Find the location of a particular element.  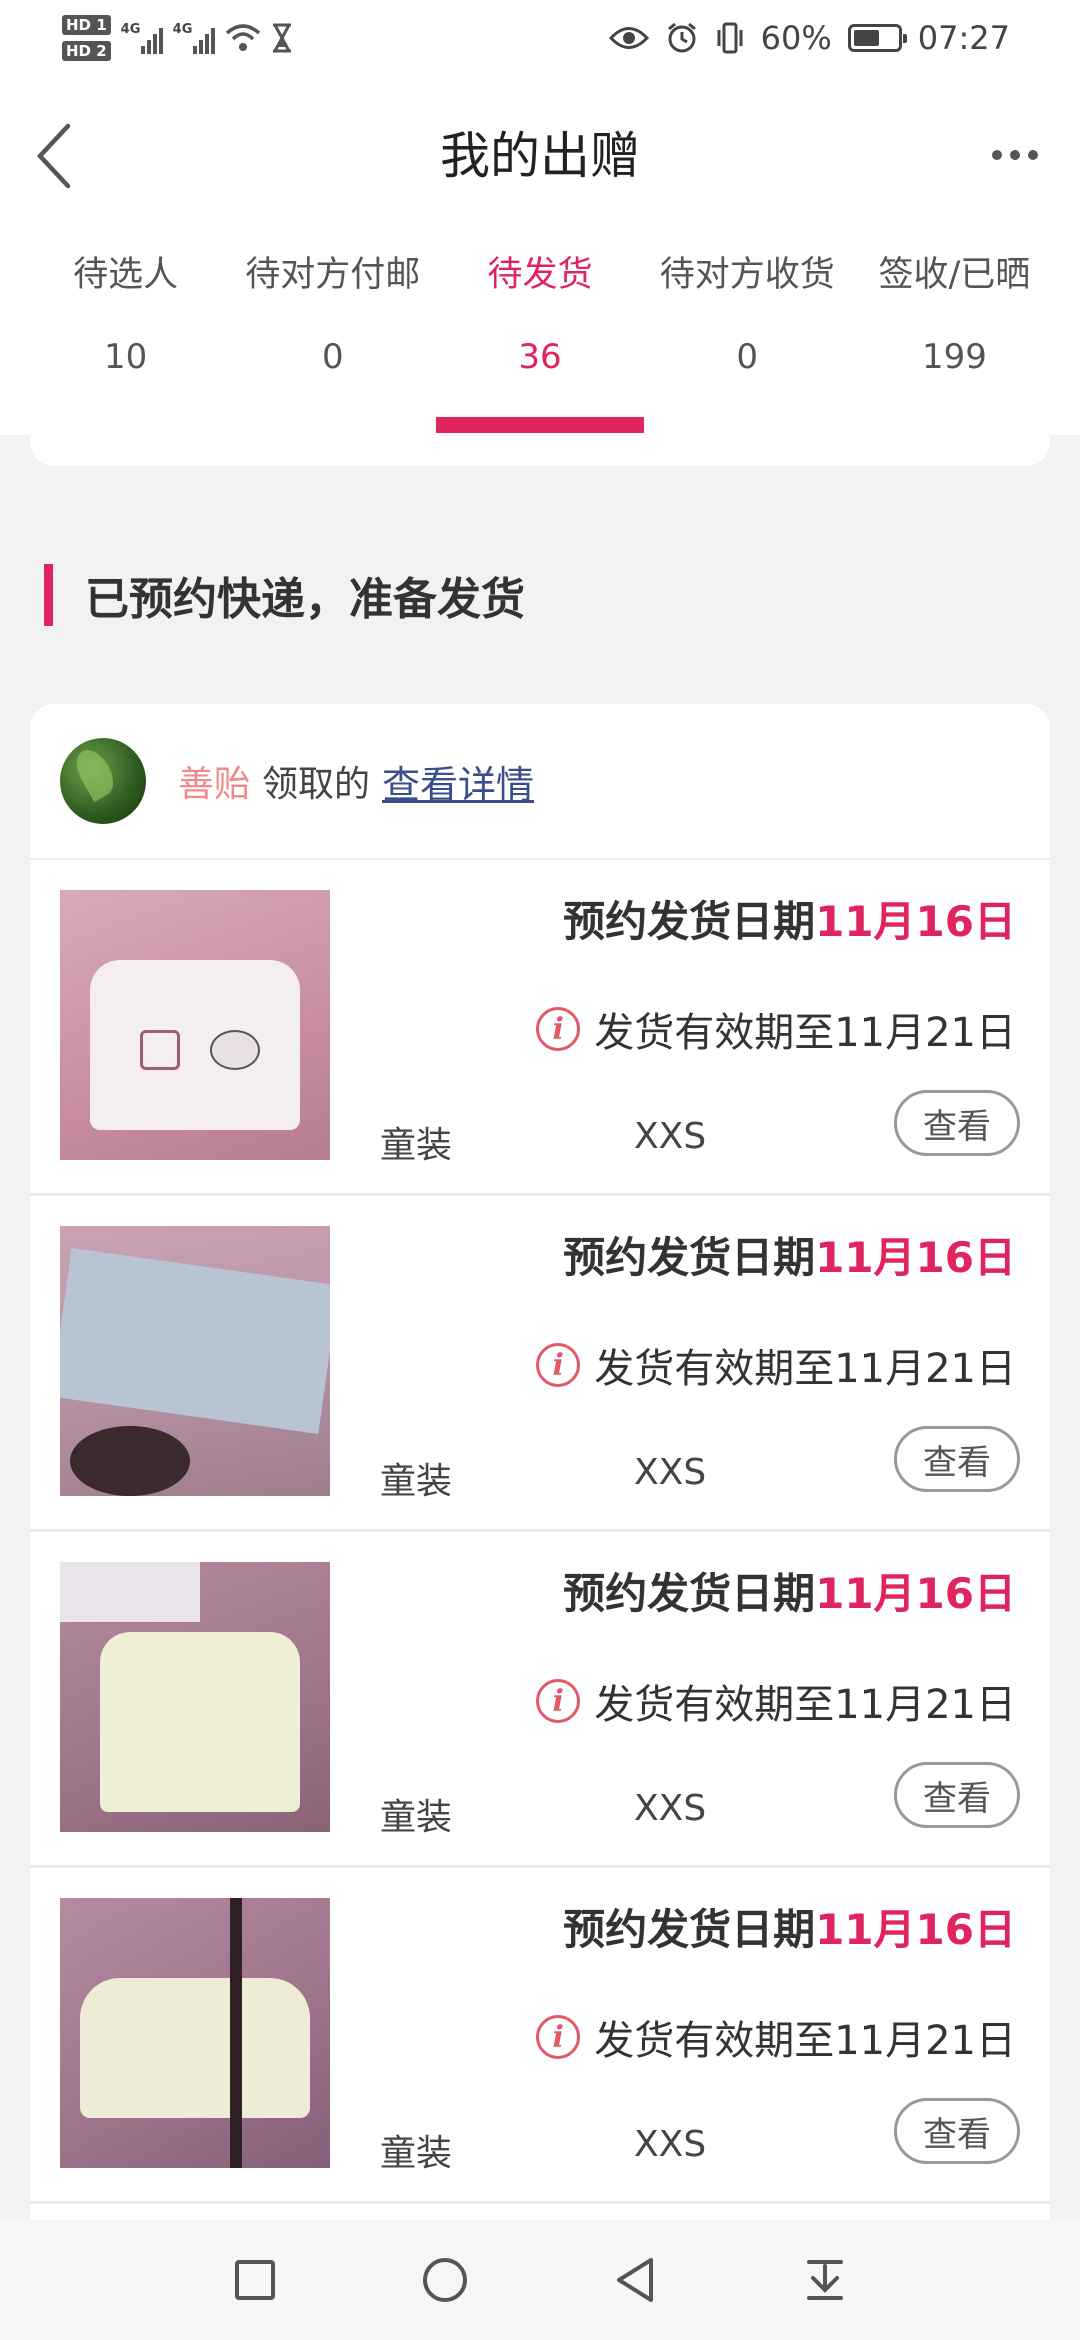

donor-row: 善贻 领取的 查看详情 is located at coordinates (540, 782).